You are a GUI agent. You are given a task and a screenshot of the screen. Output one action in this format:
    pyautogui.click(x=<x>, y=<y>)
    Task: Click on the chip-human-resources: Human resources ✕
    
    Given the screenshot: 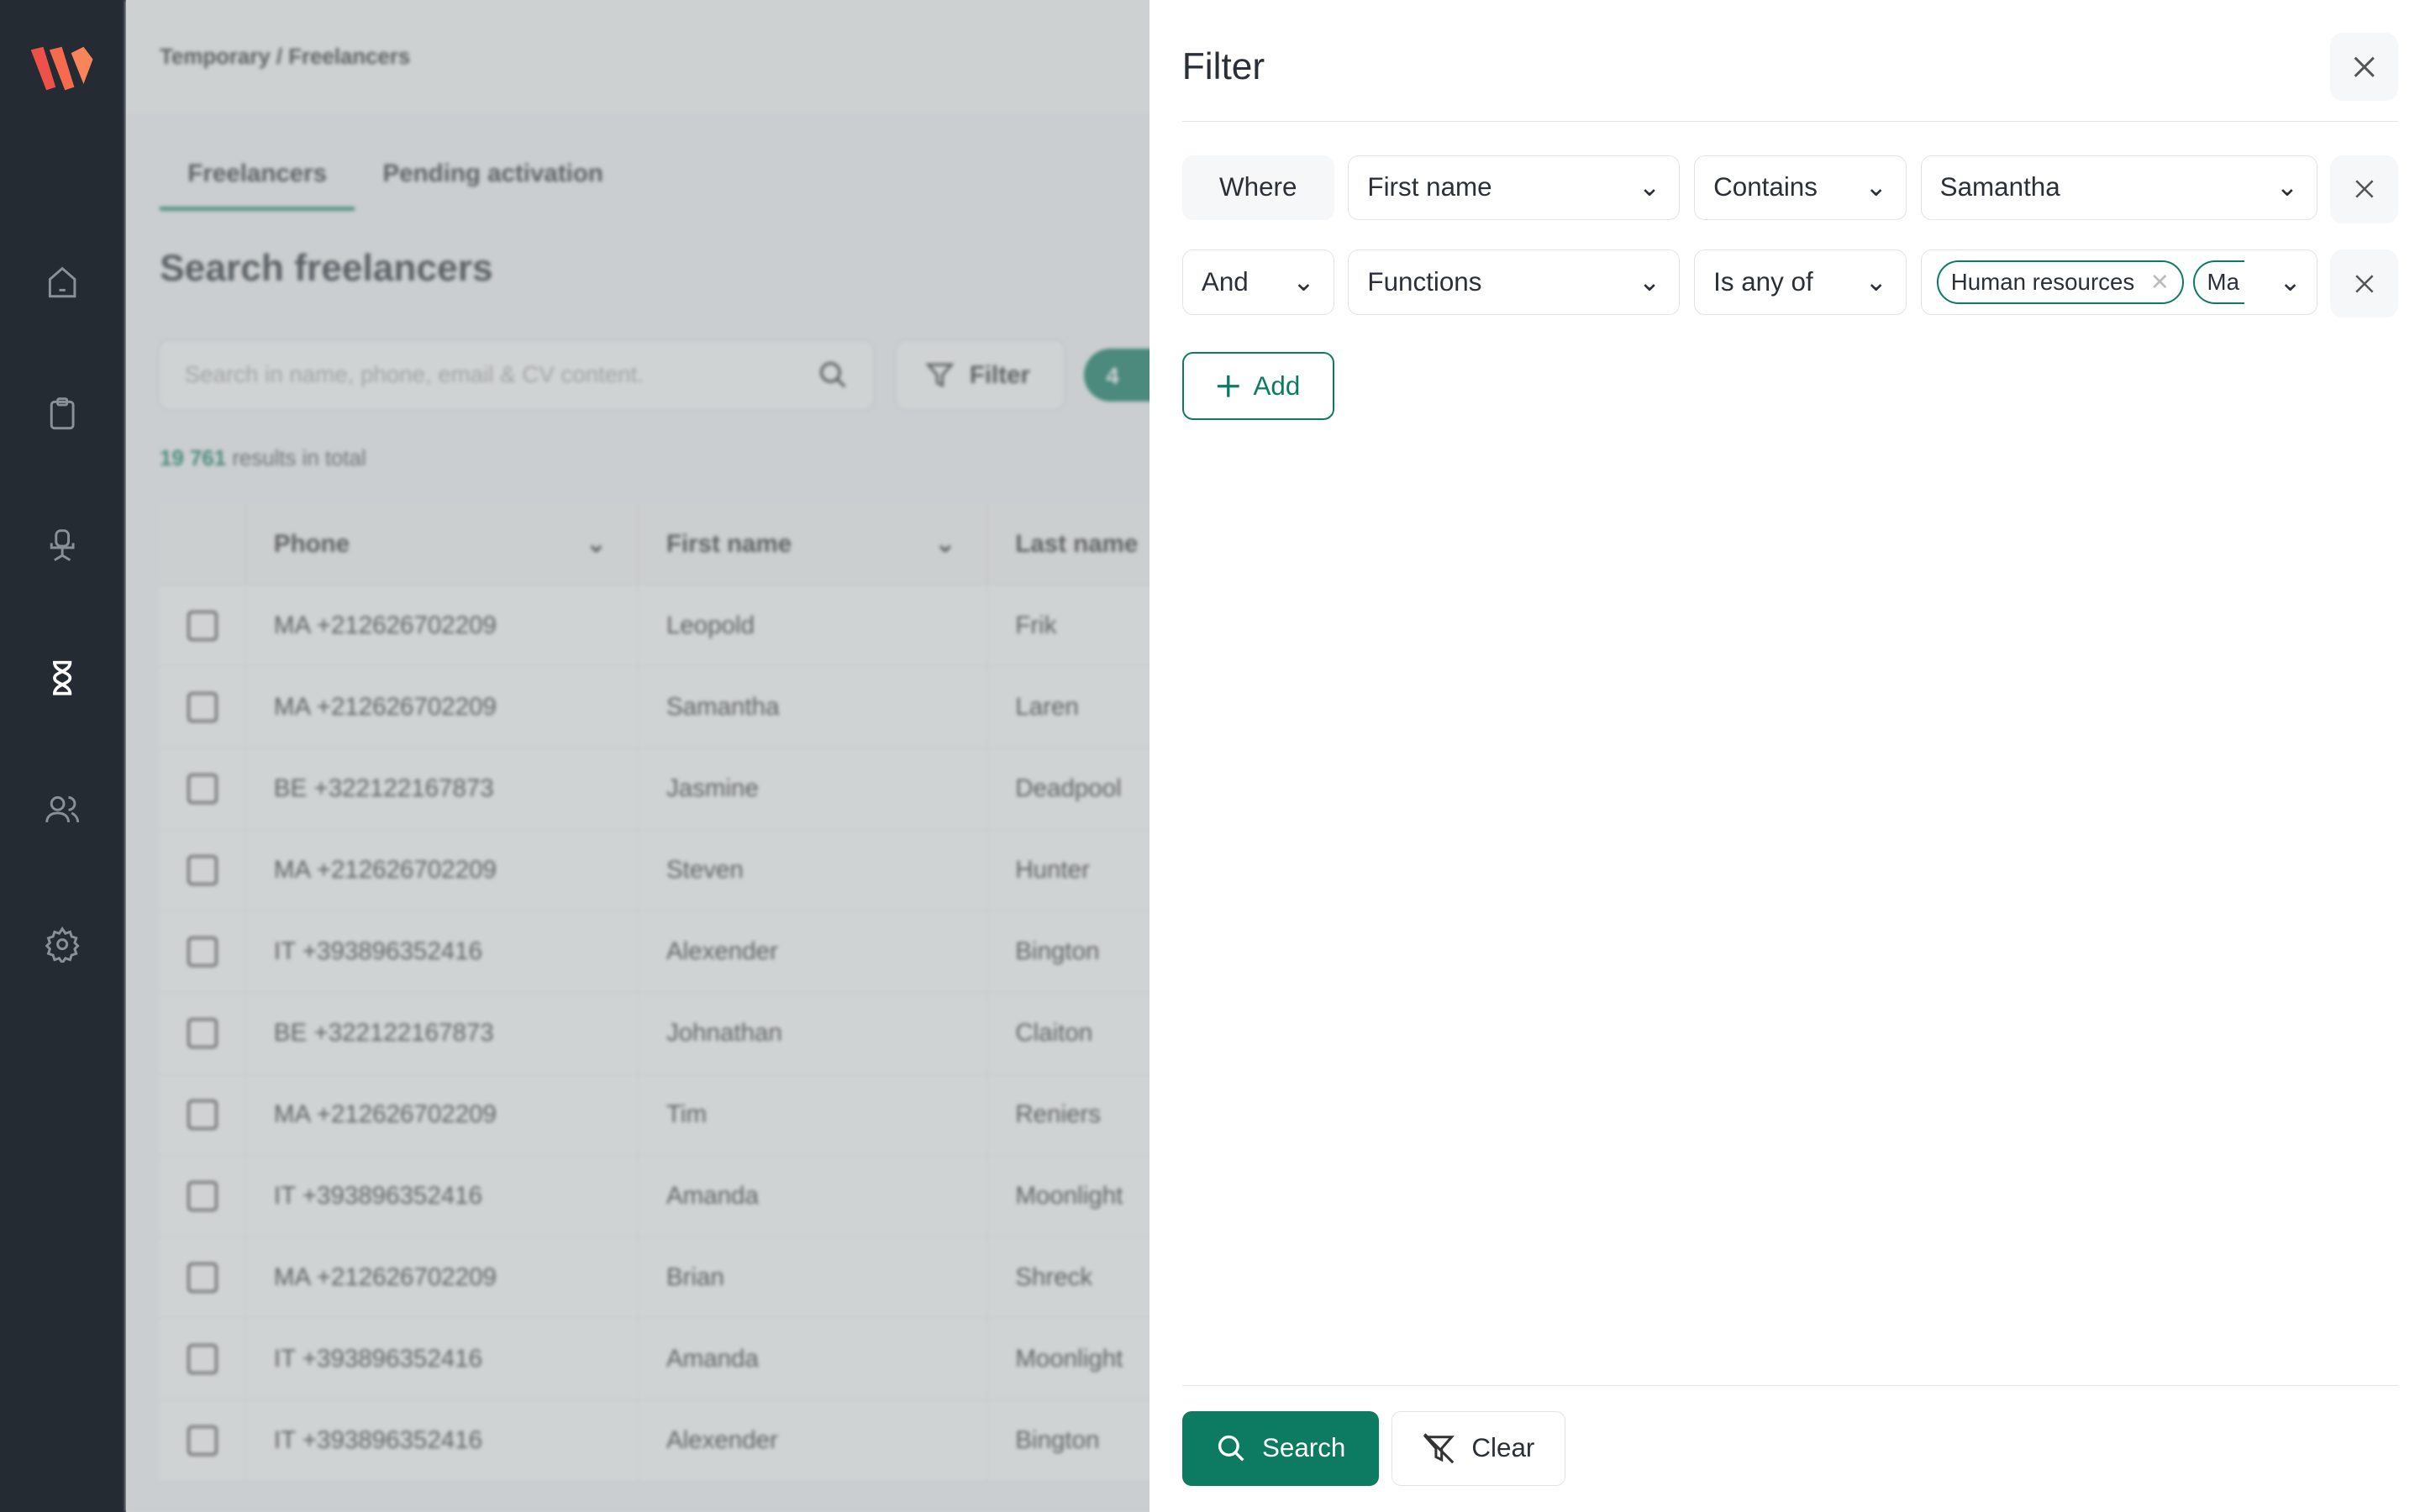 What is the action you would take?
    pyautogui.click(x=2060, y=282)
    